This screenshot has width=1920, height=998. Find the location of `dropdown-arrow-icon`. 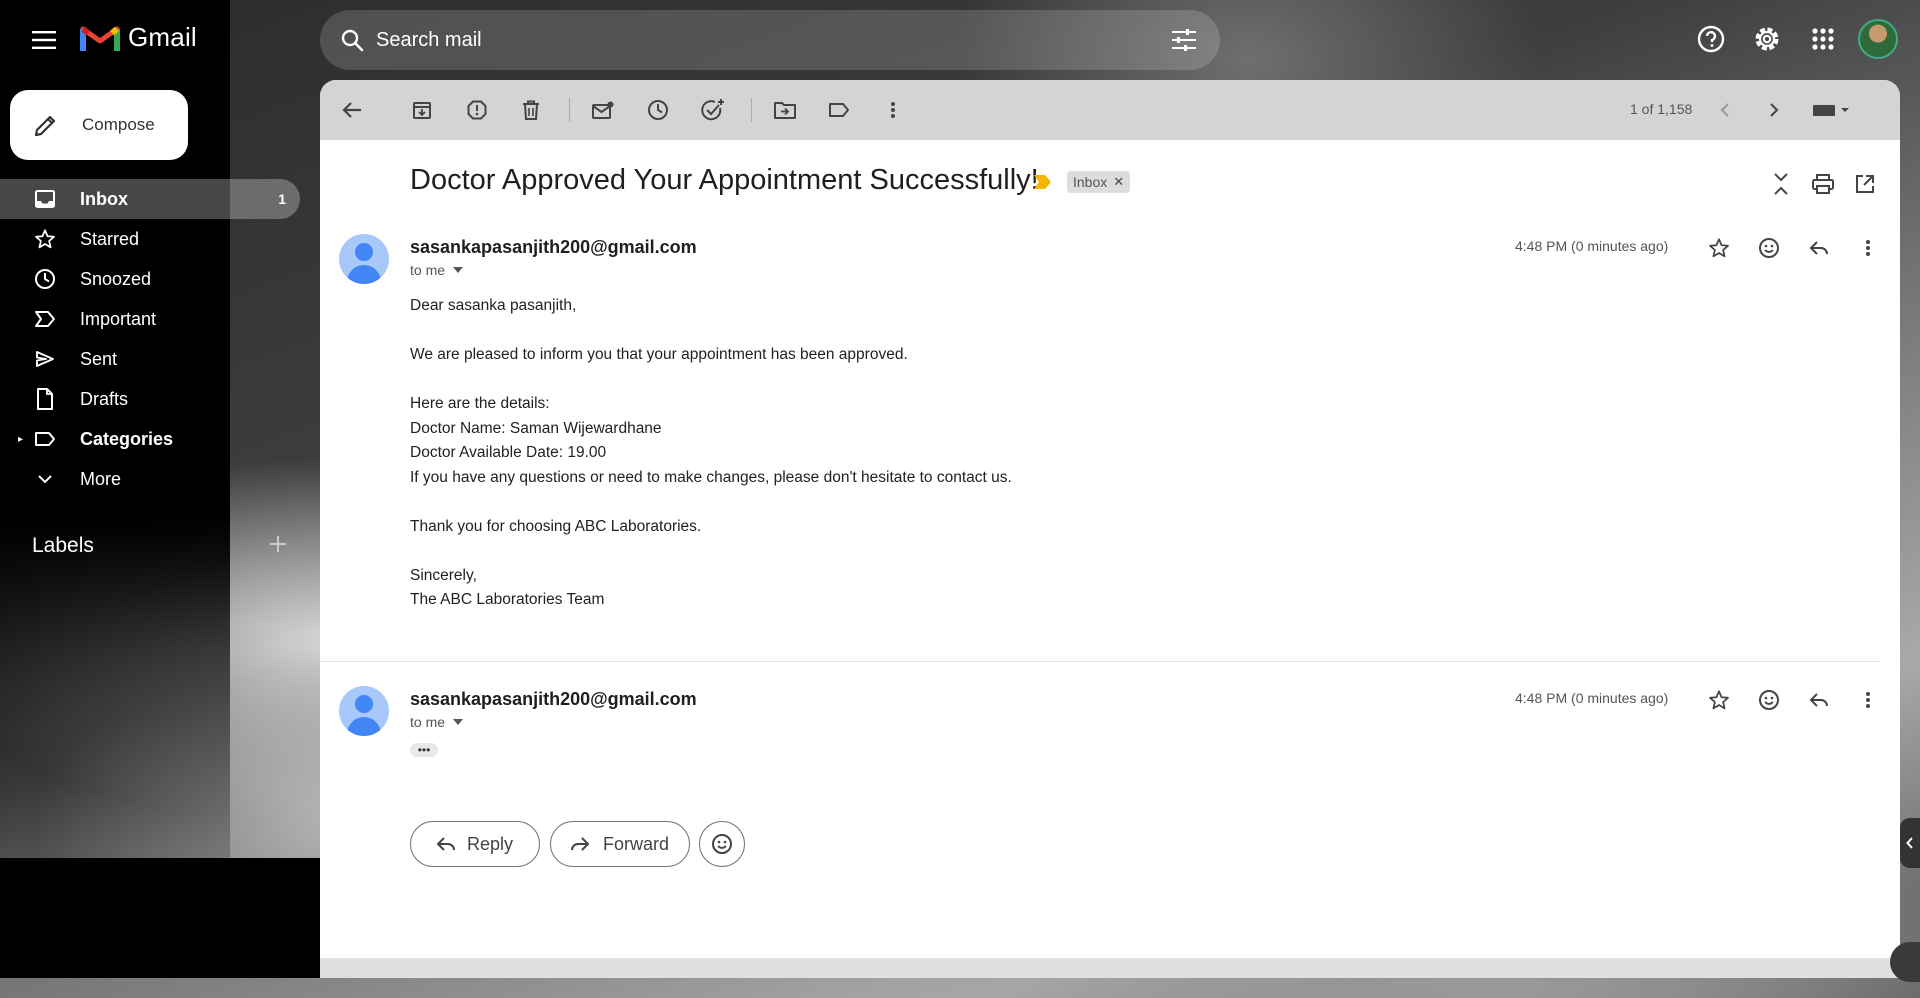

dropdown-arrow-icon is located at coordinates (458, 722).